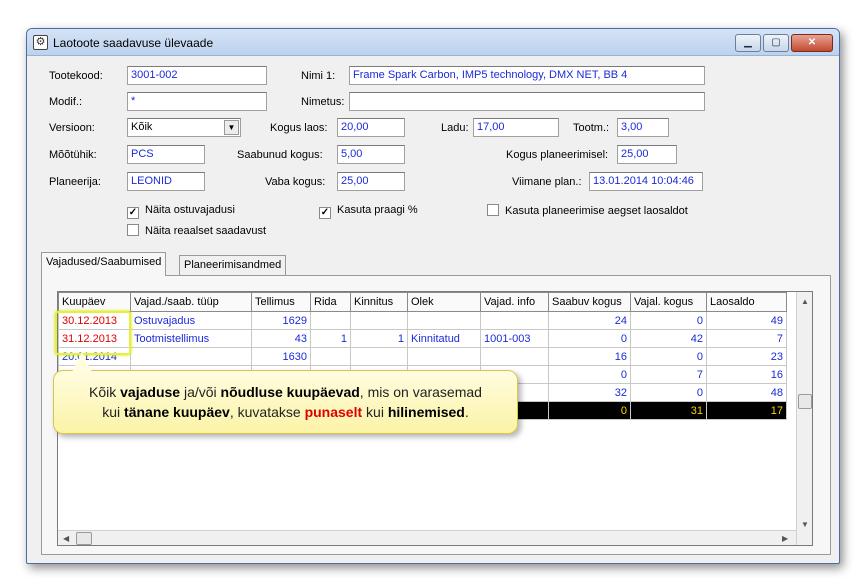  I want to click on scroll-right-icon: ▶, so click(785, 538).